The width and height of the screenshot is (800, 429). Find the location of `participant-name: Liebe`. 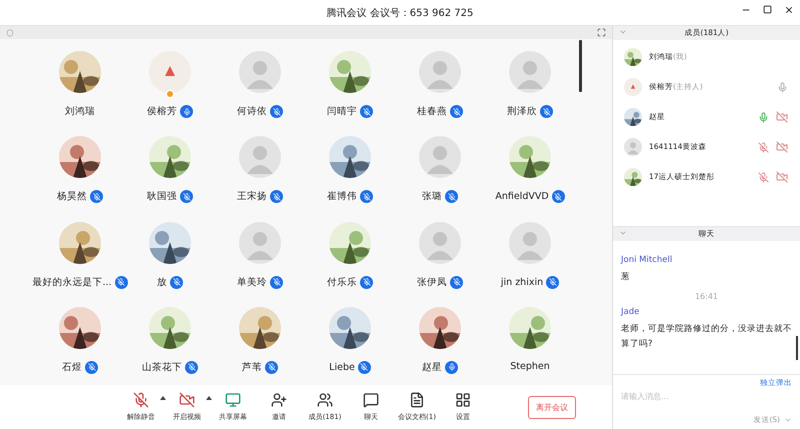

participant-name: Liebe is located at coordinates (342, 367).